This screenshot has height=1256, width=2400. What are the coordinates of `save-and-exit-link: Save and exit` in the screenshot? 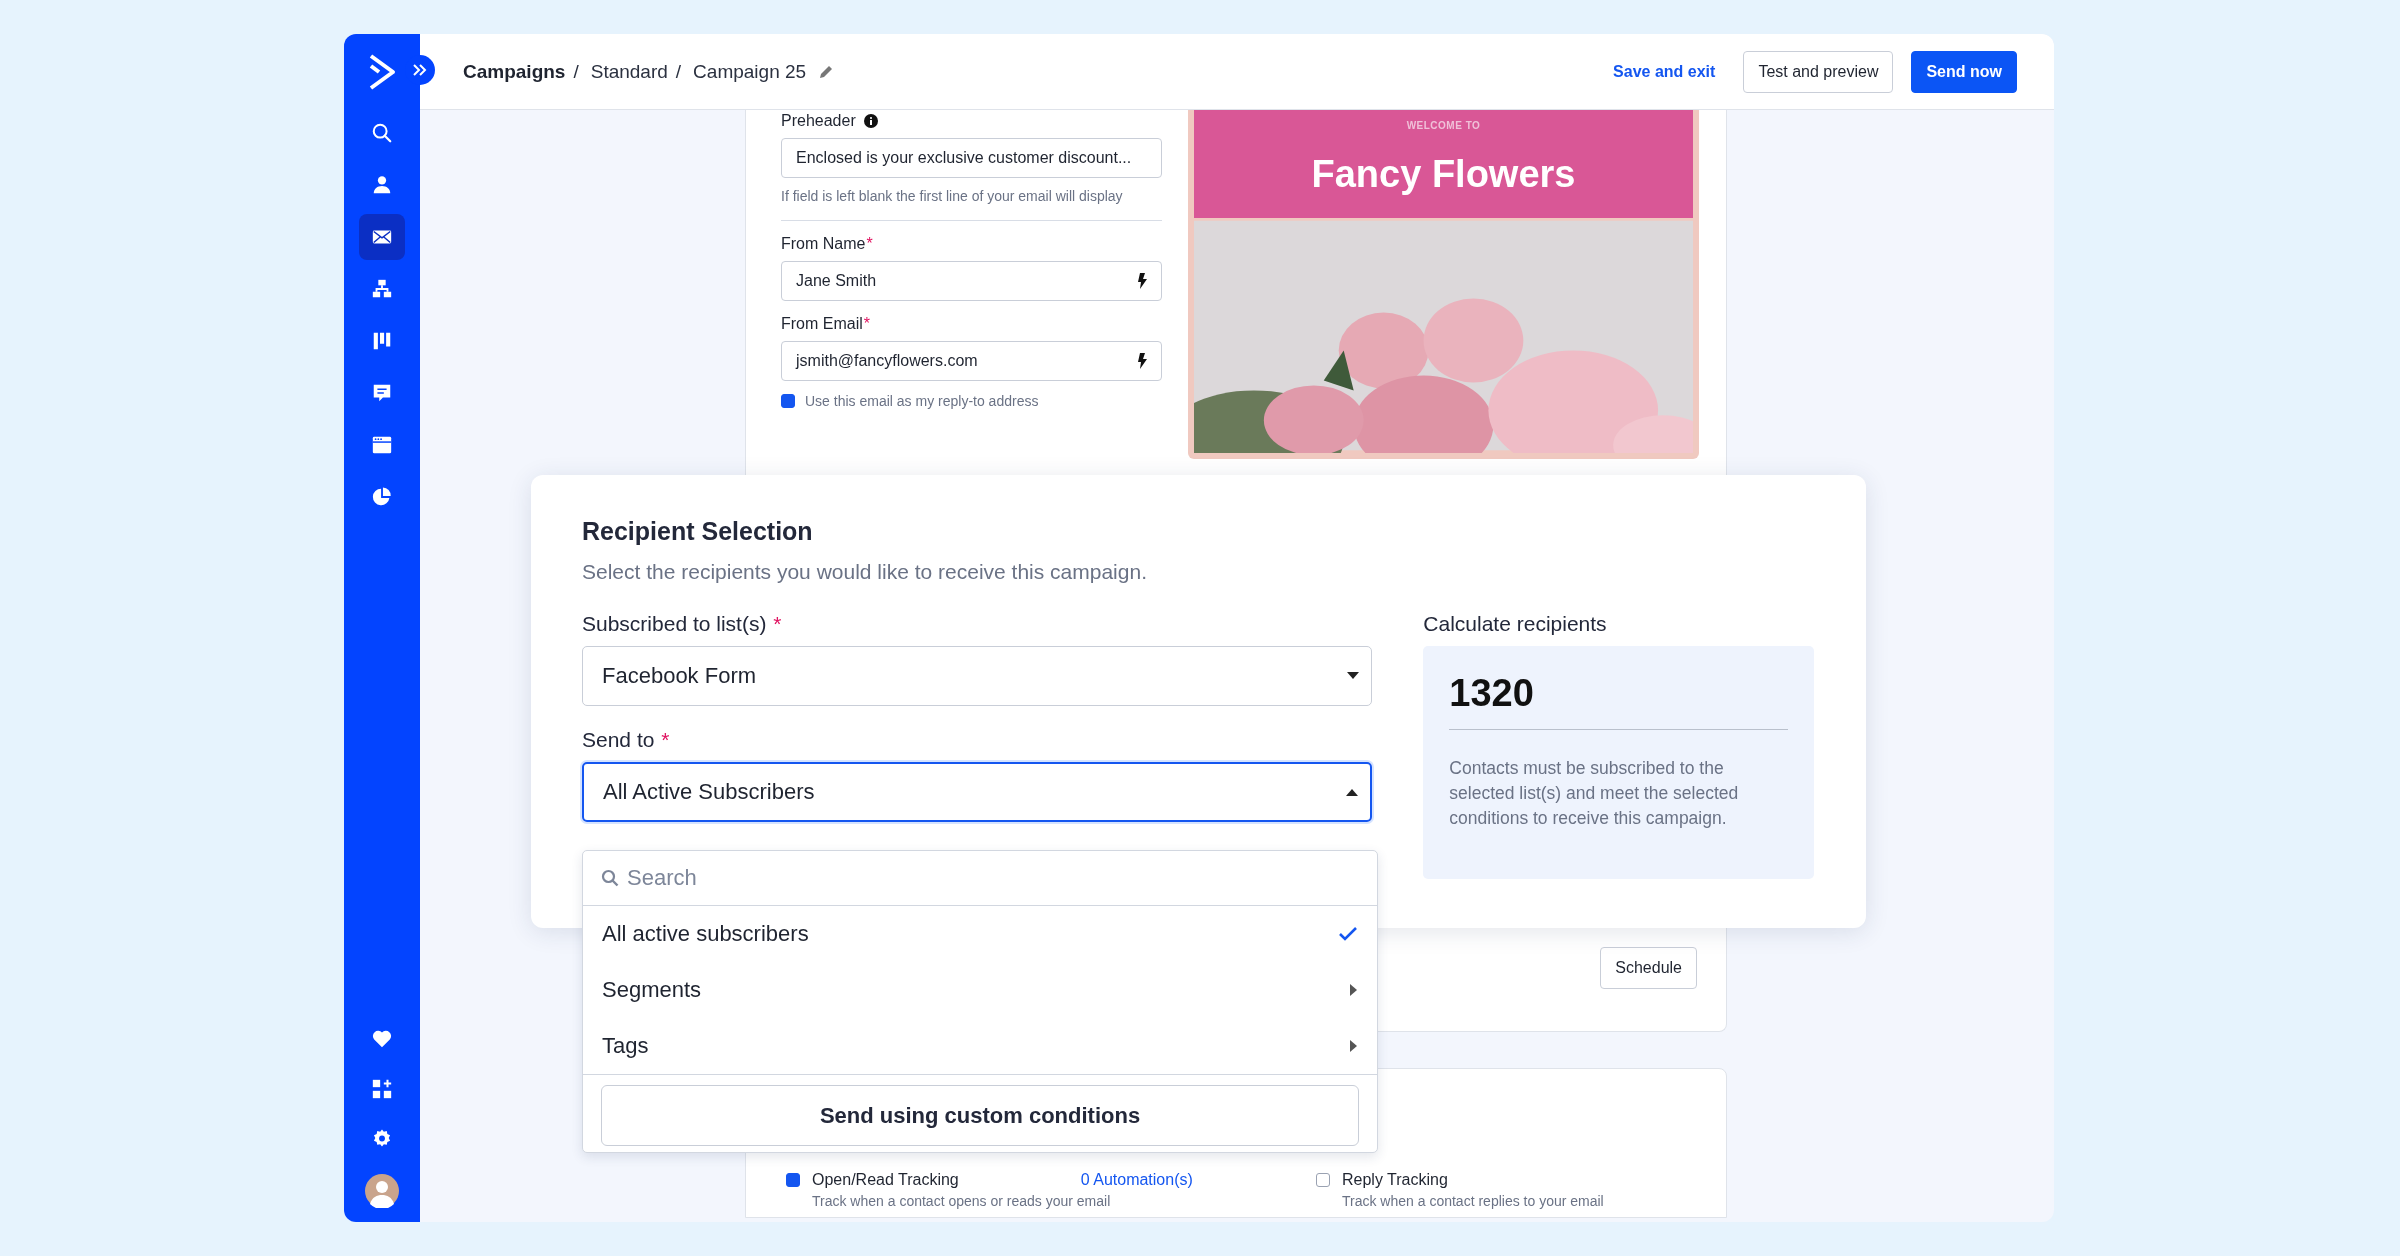 It's located at (1664, 71).